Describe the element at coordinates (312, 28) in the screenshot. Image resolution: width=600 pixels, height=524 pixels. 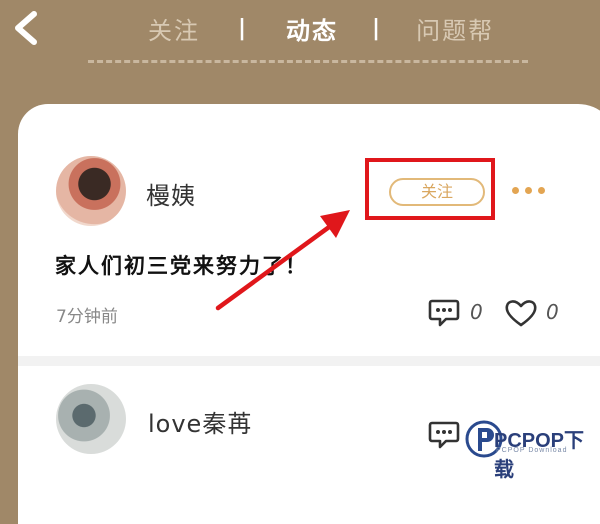
I see `tab-feed: 动态` at that location.